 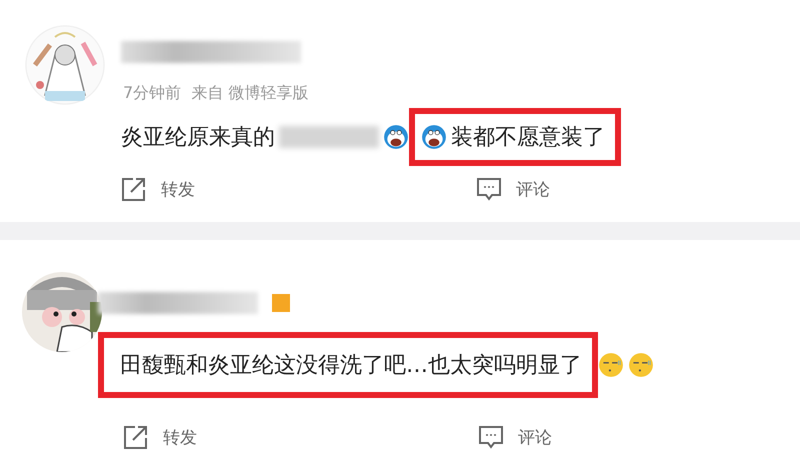 I want to click on comment-text: 炎亚纶原来真的, so click(x=198, y=138).